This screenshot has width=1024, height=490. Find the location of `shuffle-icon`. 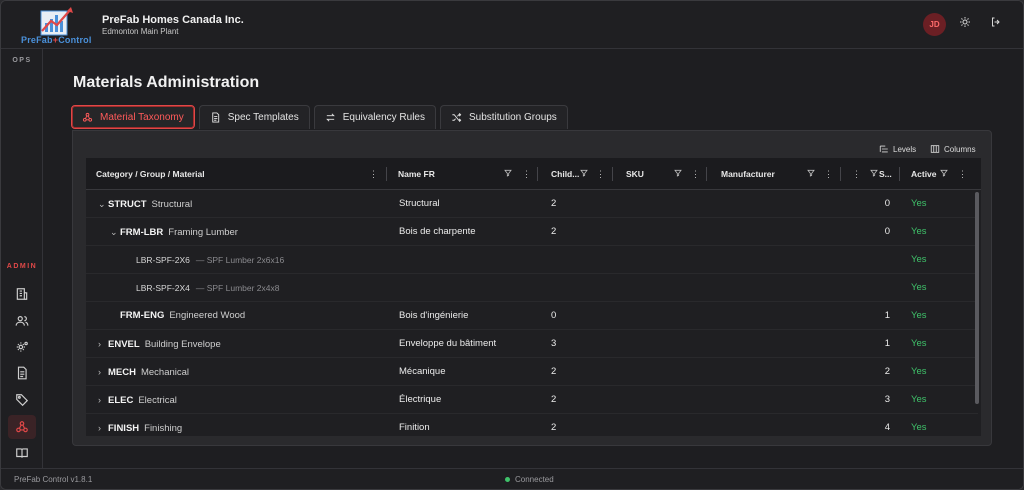

shuffle-icon is located at coordinates (457, 117).